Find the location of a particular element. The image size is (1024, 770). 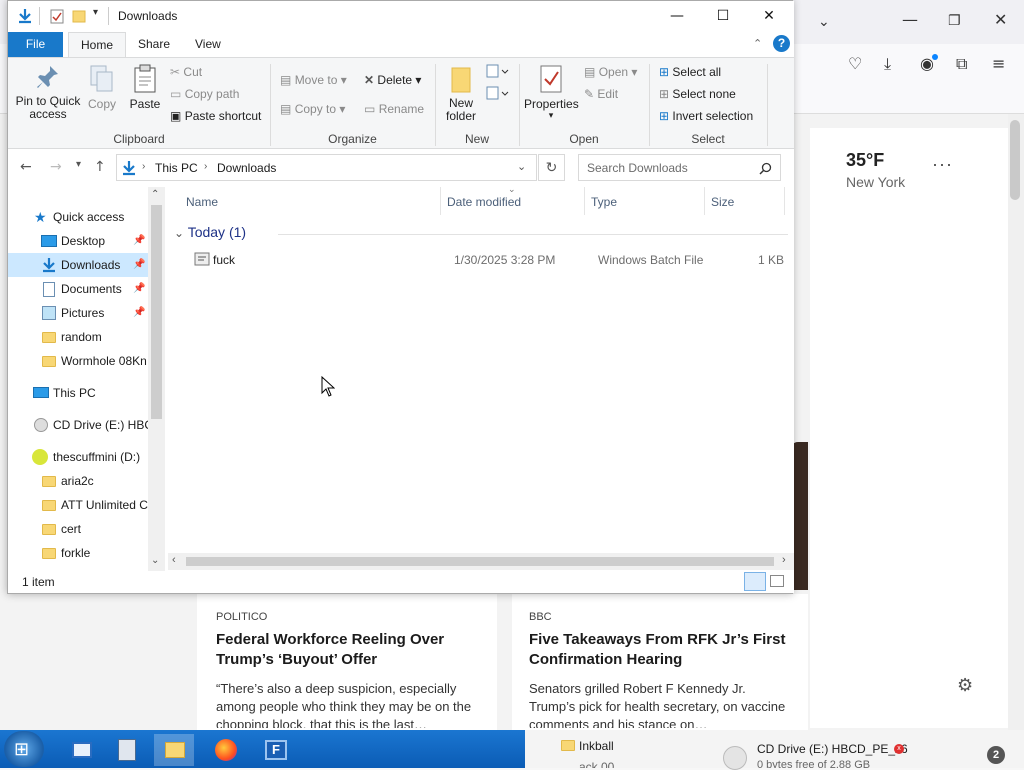

address-dropdown-icon: ⌄ is located at coordinates (521, 166).